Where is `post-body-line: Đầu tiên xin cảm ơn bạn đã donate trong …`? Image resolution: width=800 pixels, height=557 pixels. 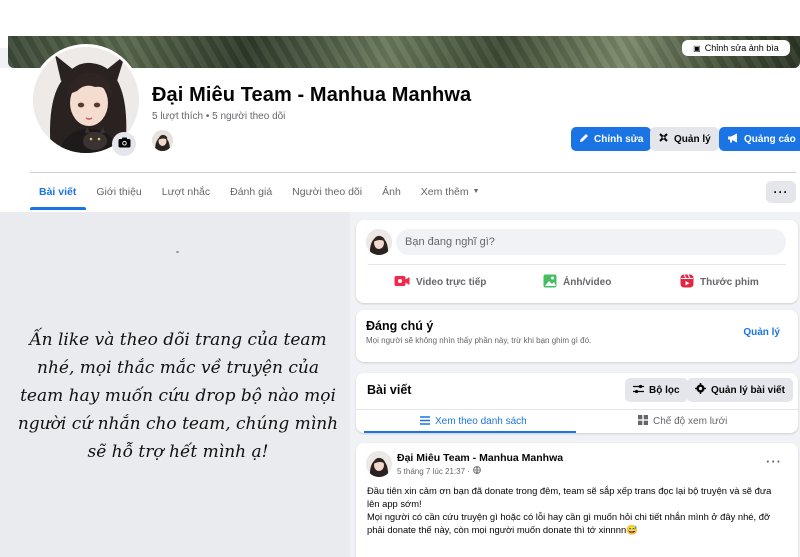 post-body-line: Đầu tiên xin cảm ơn bạn đã donate trong … is located at coordinates (569, 490).